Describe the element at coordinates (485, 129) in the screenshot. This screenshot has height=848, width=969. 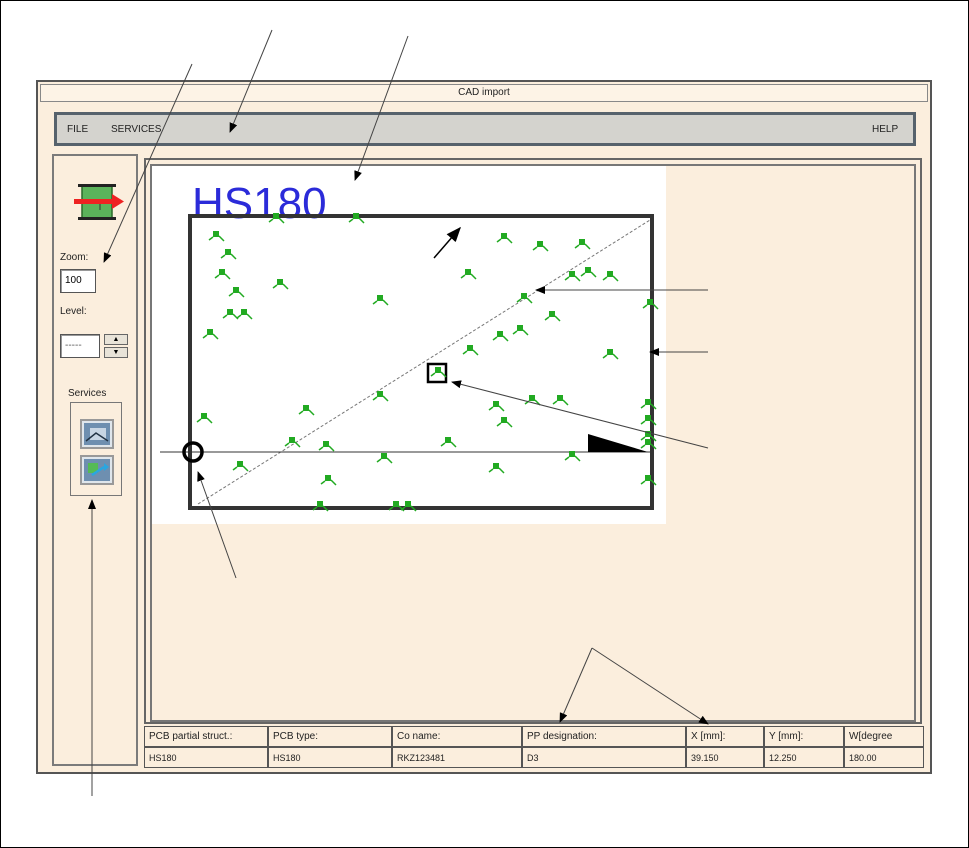
I see `menu-bar: FILE SERVICES HELP` at that location.